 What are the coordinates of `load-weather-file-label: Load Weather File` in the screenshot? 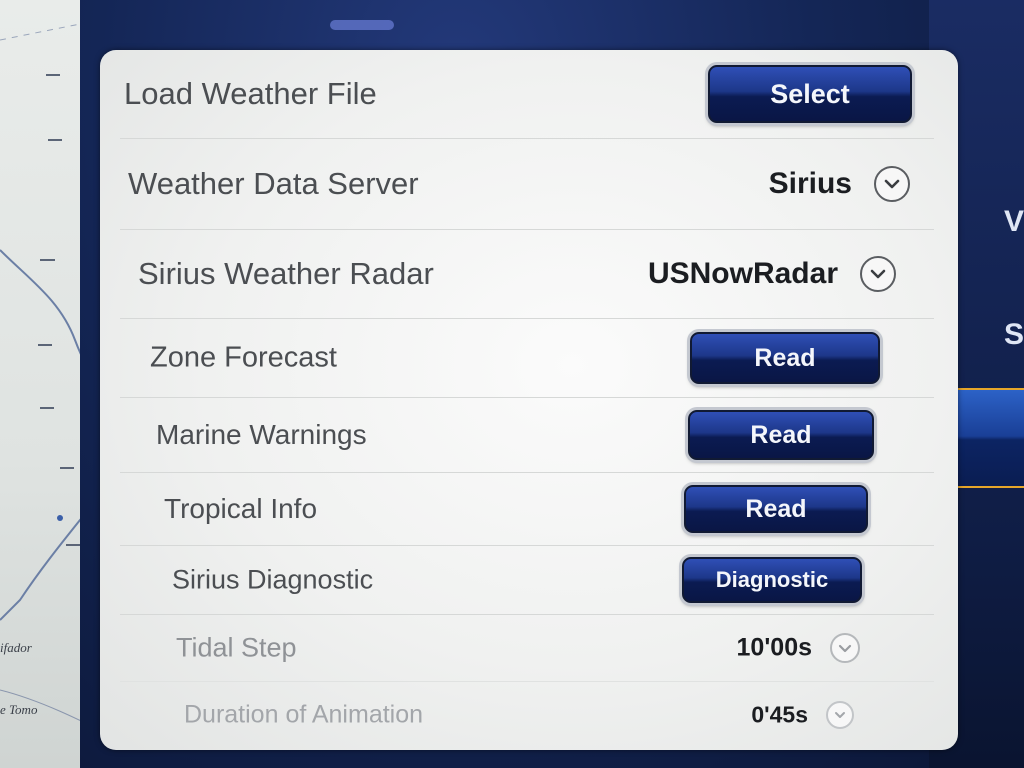 It's located at (250, 93).